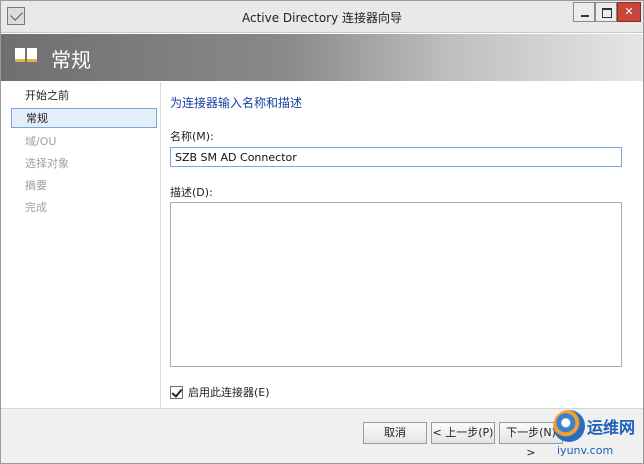  What do you see at coordinates (395, 433) in the screenshot?
I see `cancel-button: 取消` at bounding box center [395, 433].